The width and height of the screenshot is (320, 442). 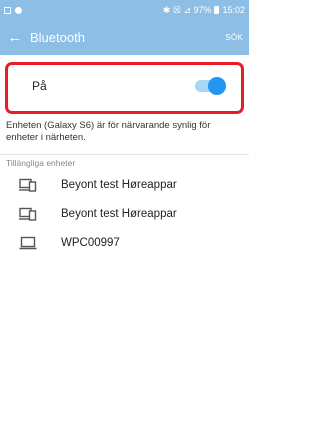 What do you see at coordinates (233, 10) in the screenshot?
I see `status-time: 15:02` at bounding box center [233, 10].